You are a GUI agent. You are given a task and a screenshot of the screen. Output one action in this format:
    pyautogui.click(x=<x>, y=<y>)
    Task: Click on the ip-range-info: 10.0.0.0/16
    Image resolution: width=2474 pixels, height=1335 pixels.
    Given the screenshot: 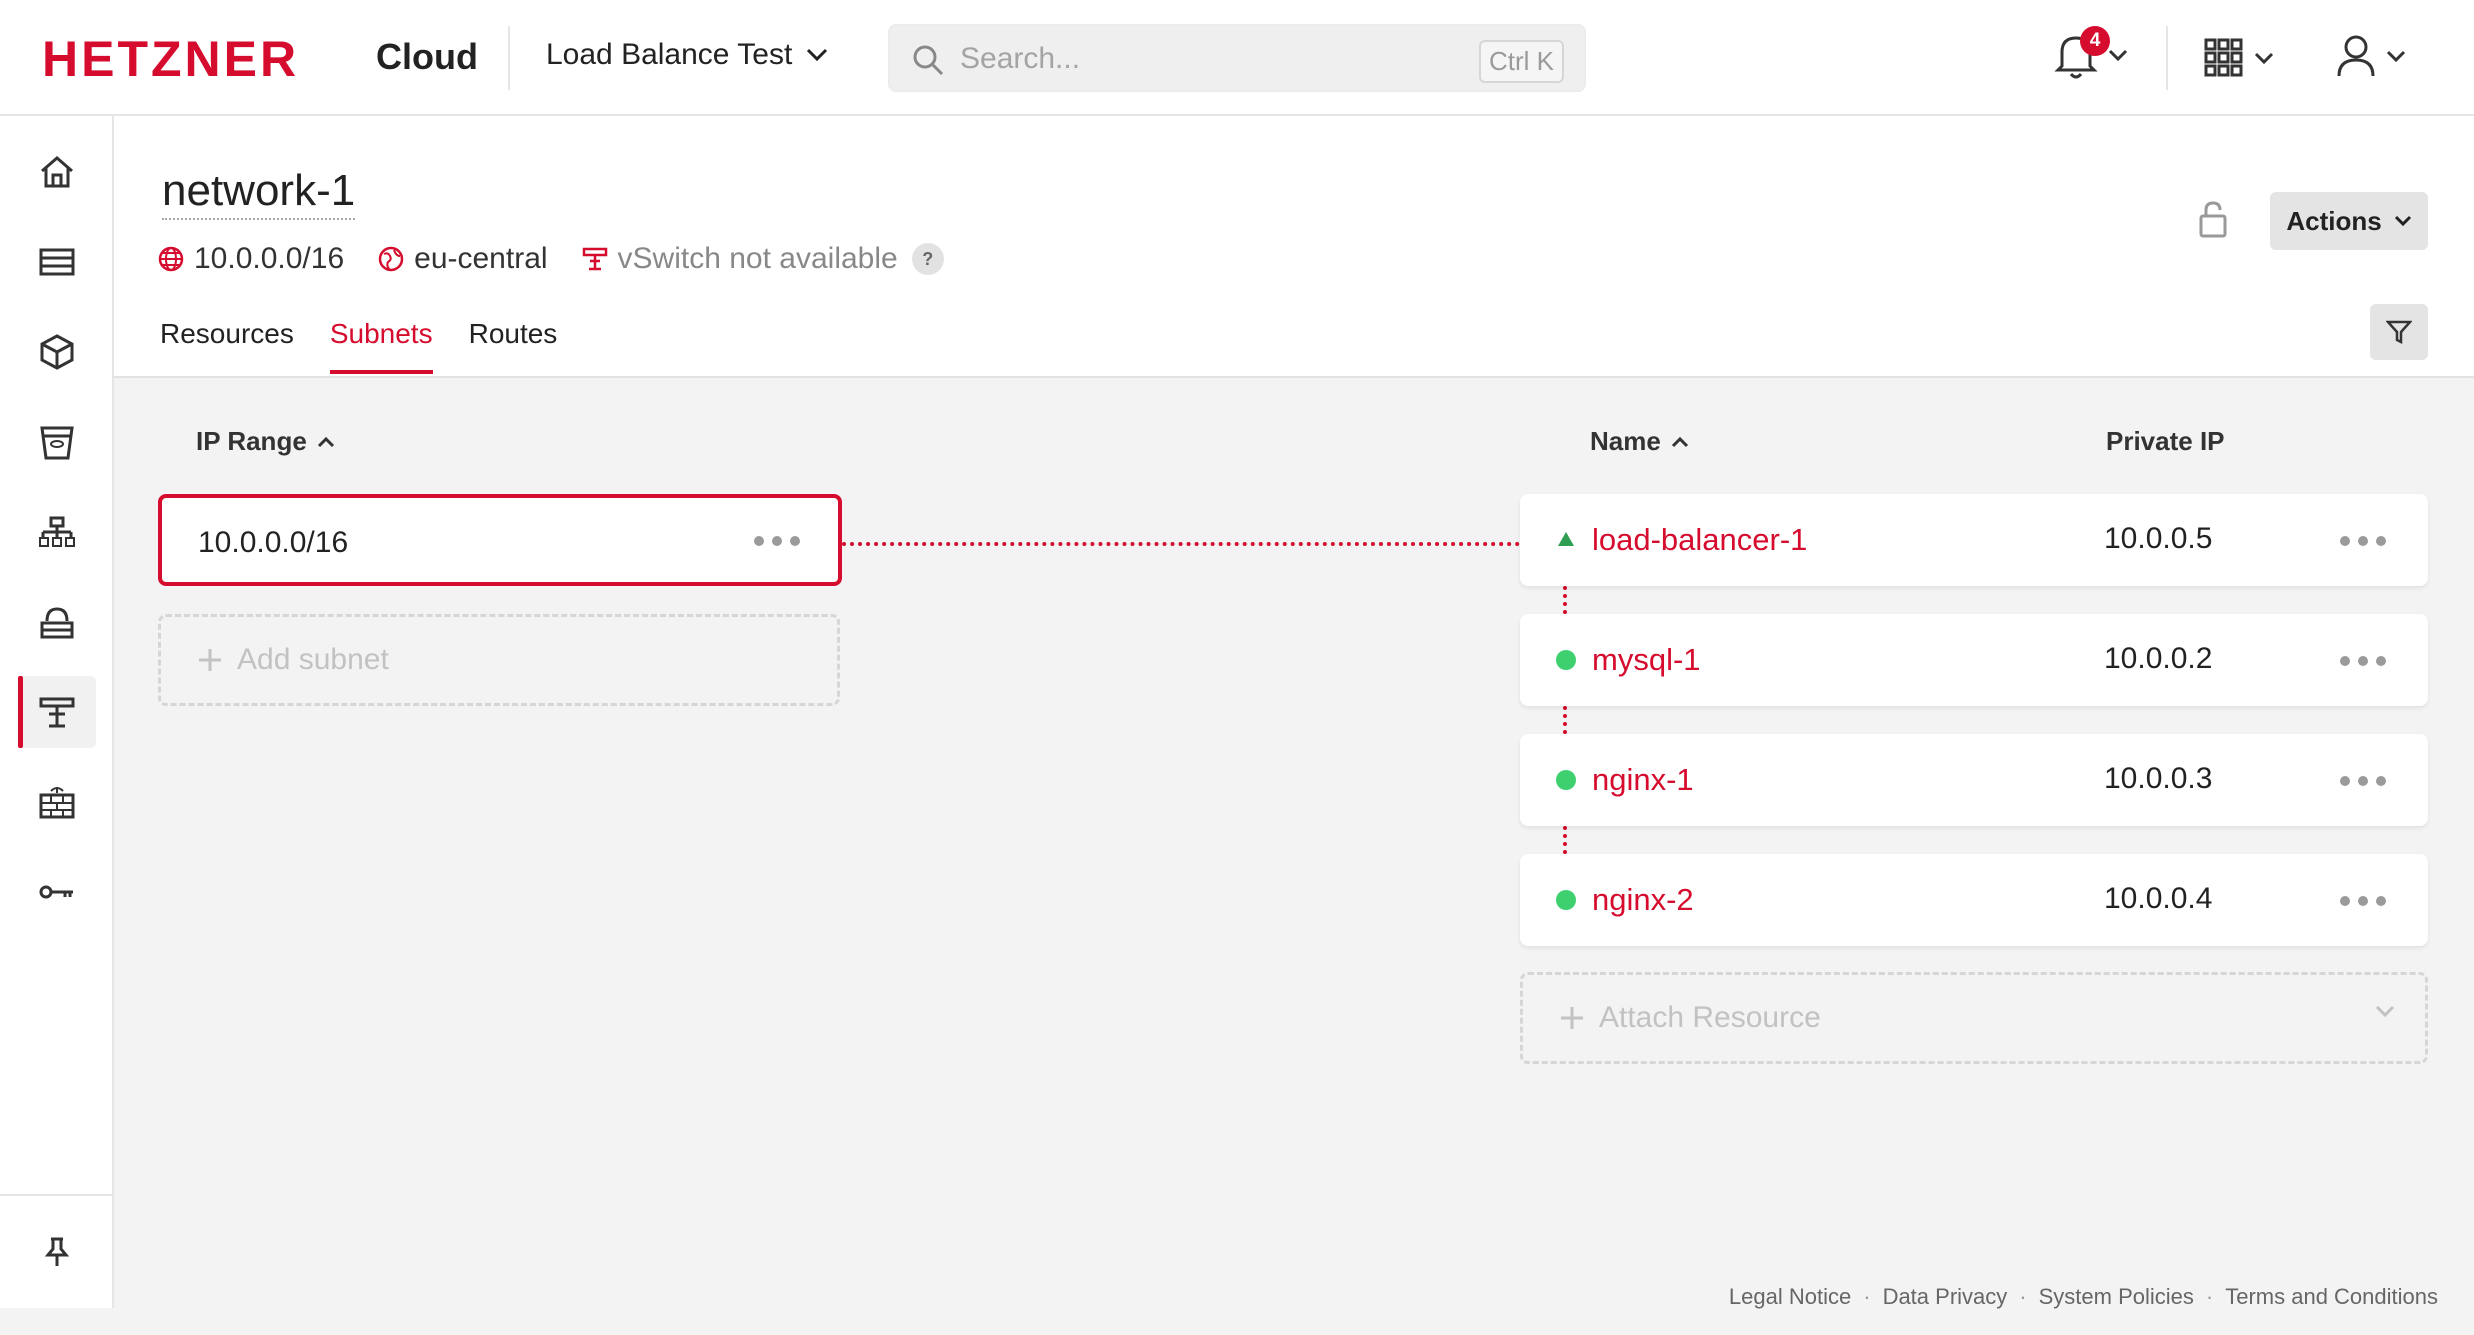 What is the action you would take?
    pyautogui.click(x=251, y=259)
    